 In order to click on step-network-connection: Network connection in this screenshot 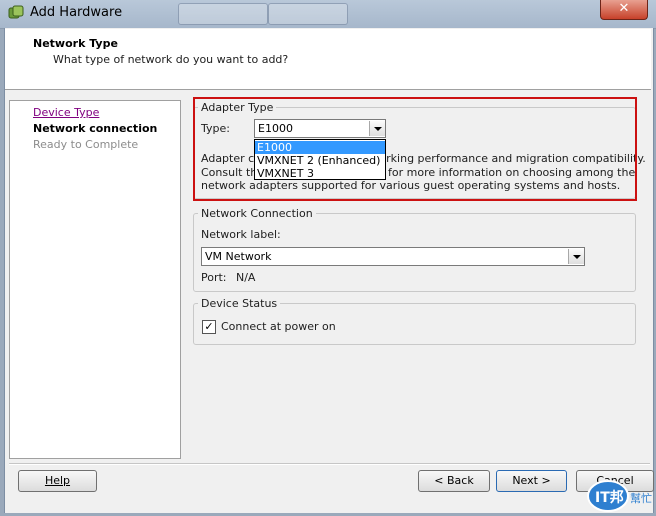, I will do `click(95, 128)`.